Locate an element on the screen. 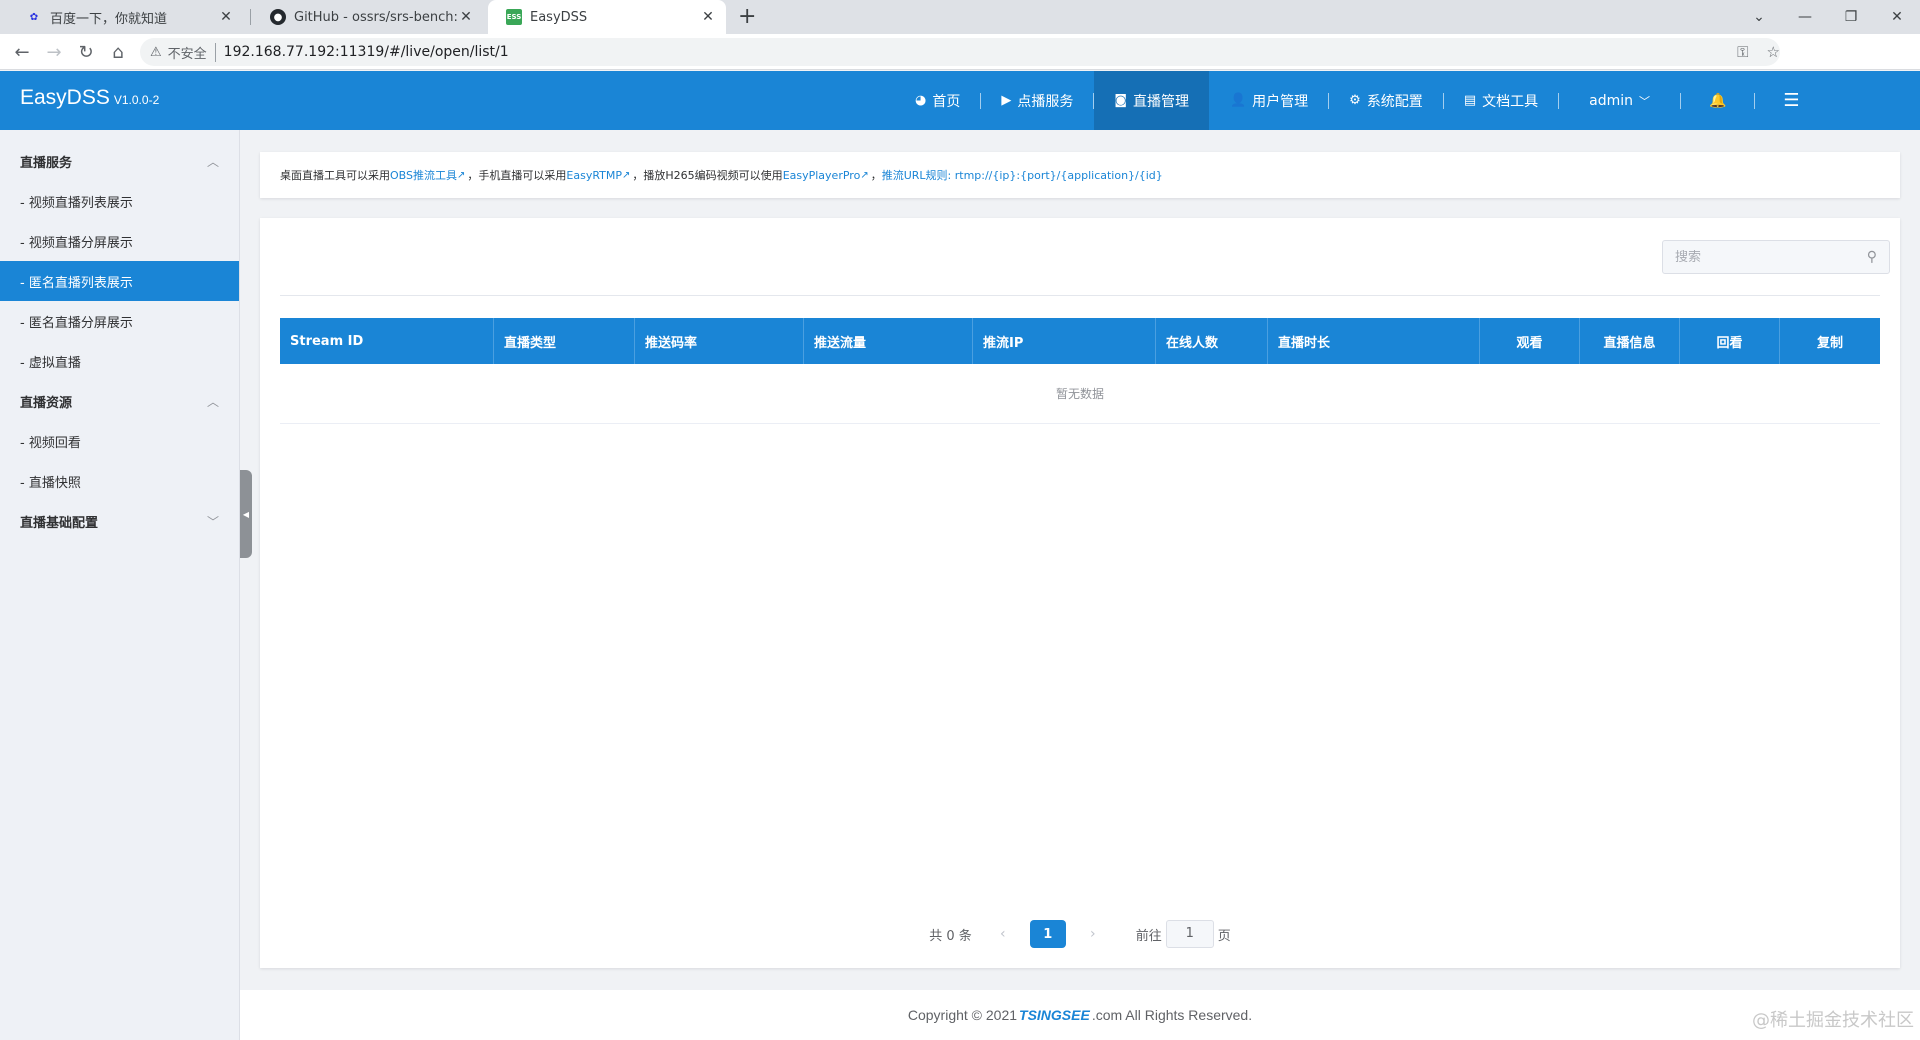  reload-icon: ↻ is located at coordinates (86, 52).